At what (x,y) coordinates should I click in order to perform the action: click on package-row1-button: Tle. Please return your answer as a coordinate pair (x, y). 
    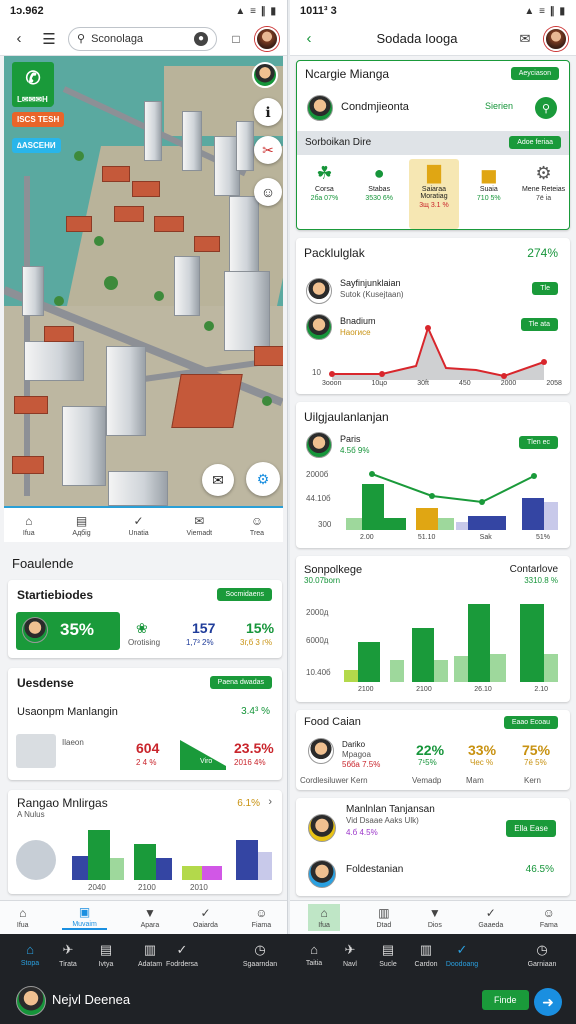
    Looking at the image, I should click on (545, 288).